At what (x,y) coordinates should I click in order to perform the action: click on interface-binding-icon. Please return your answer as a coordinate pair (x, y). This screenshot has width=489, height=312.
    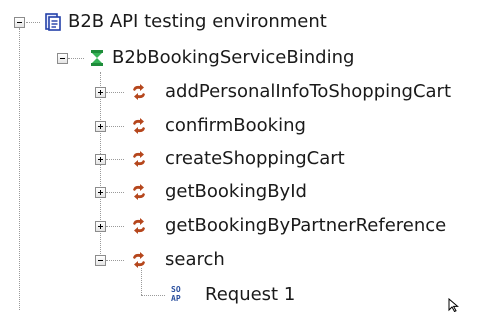
    Looking at the image, I should click on (97, 58).